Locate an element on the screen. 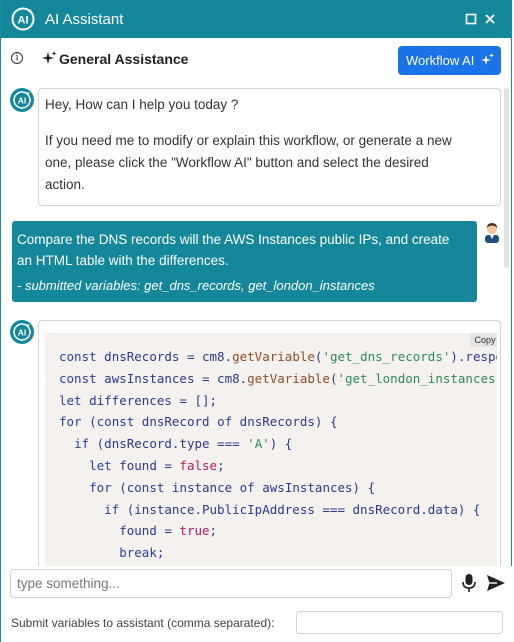  ai-logo-icon: AI is located at coordinates (23, 19).